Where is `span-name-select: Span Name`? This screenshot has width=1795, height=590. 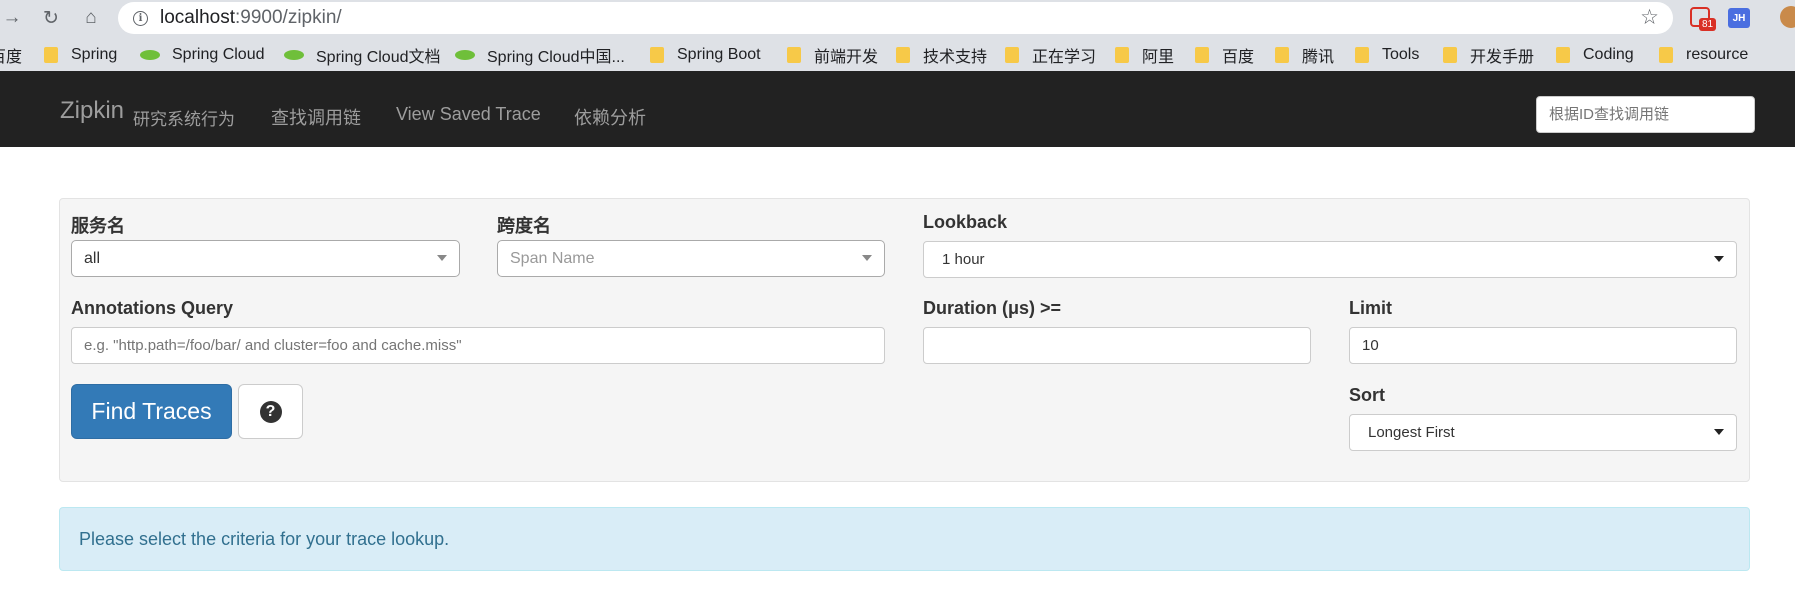 span-name-select: Span Name is located at coordinates (691, 258).